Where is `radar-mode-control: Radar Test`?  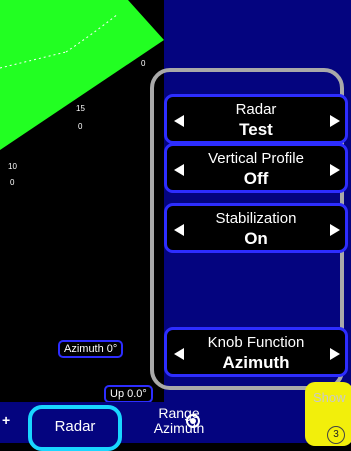
radar-mode-control: Radar Test is located at coordinates (256, 119).